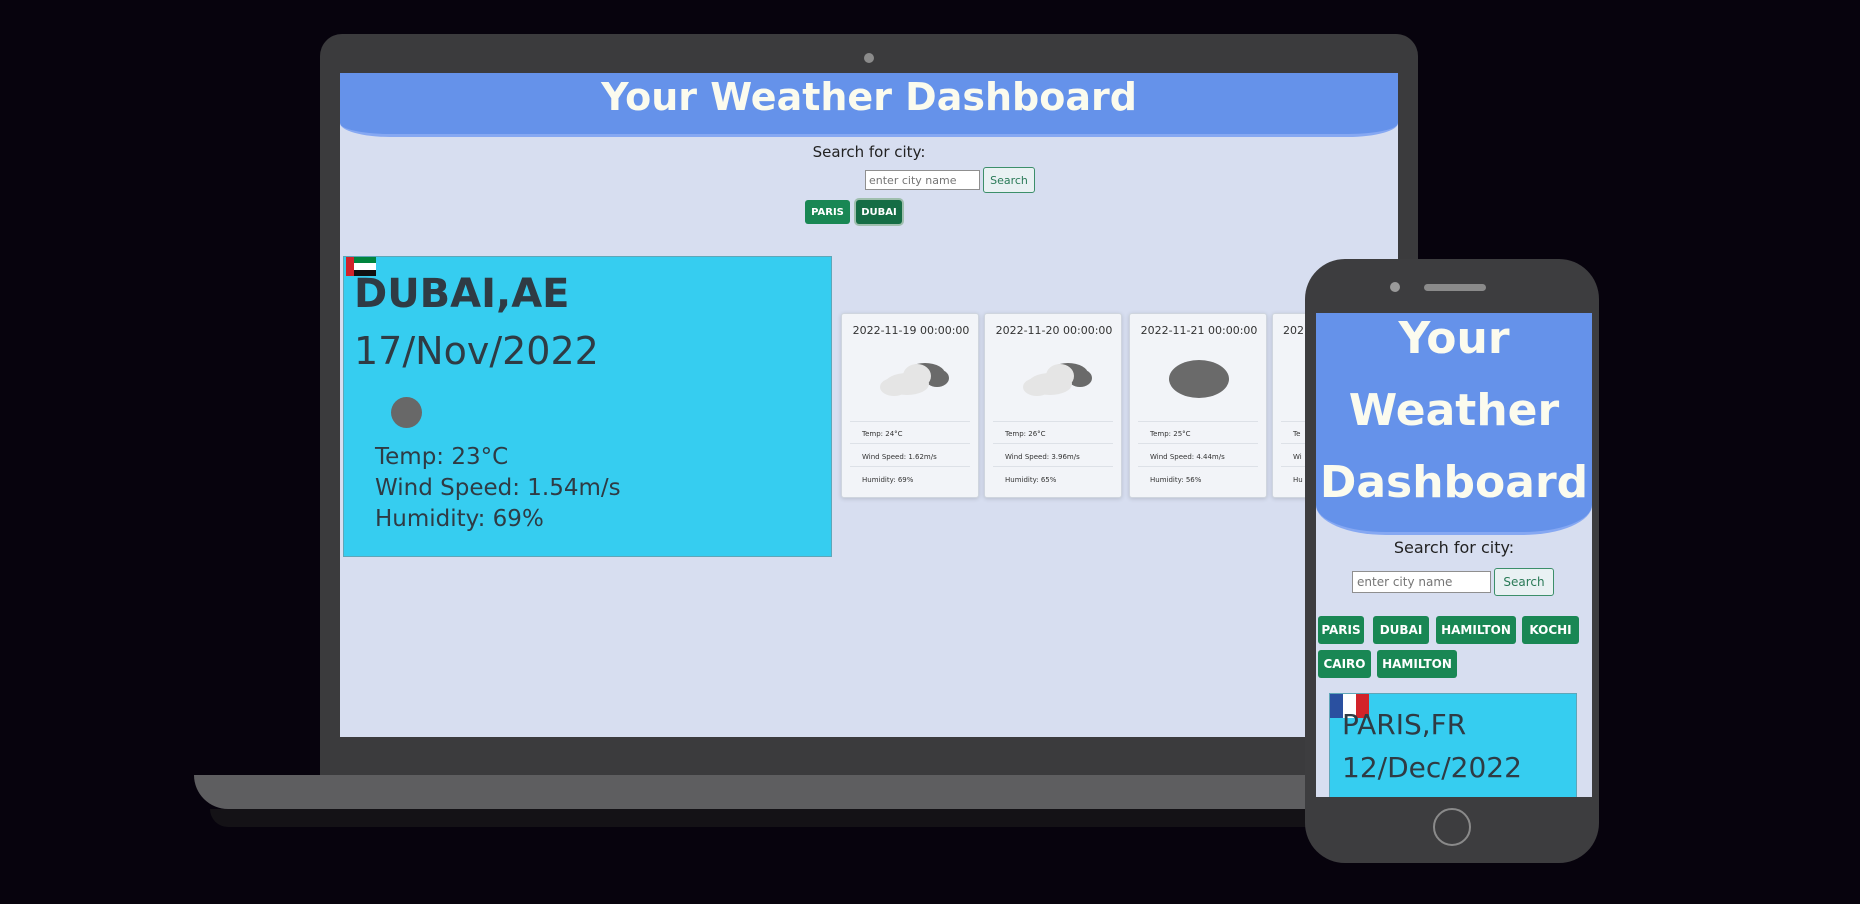 The height and width of the screenshot is (904, 1860). Describe the element at coordinates (1187, 457) in the screenshot. I see `forecast-wind: Wind Speed: 4.44m/s` at that location.